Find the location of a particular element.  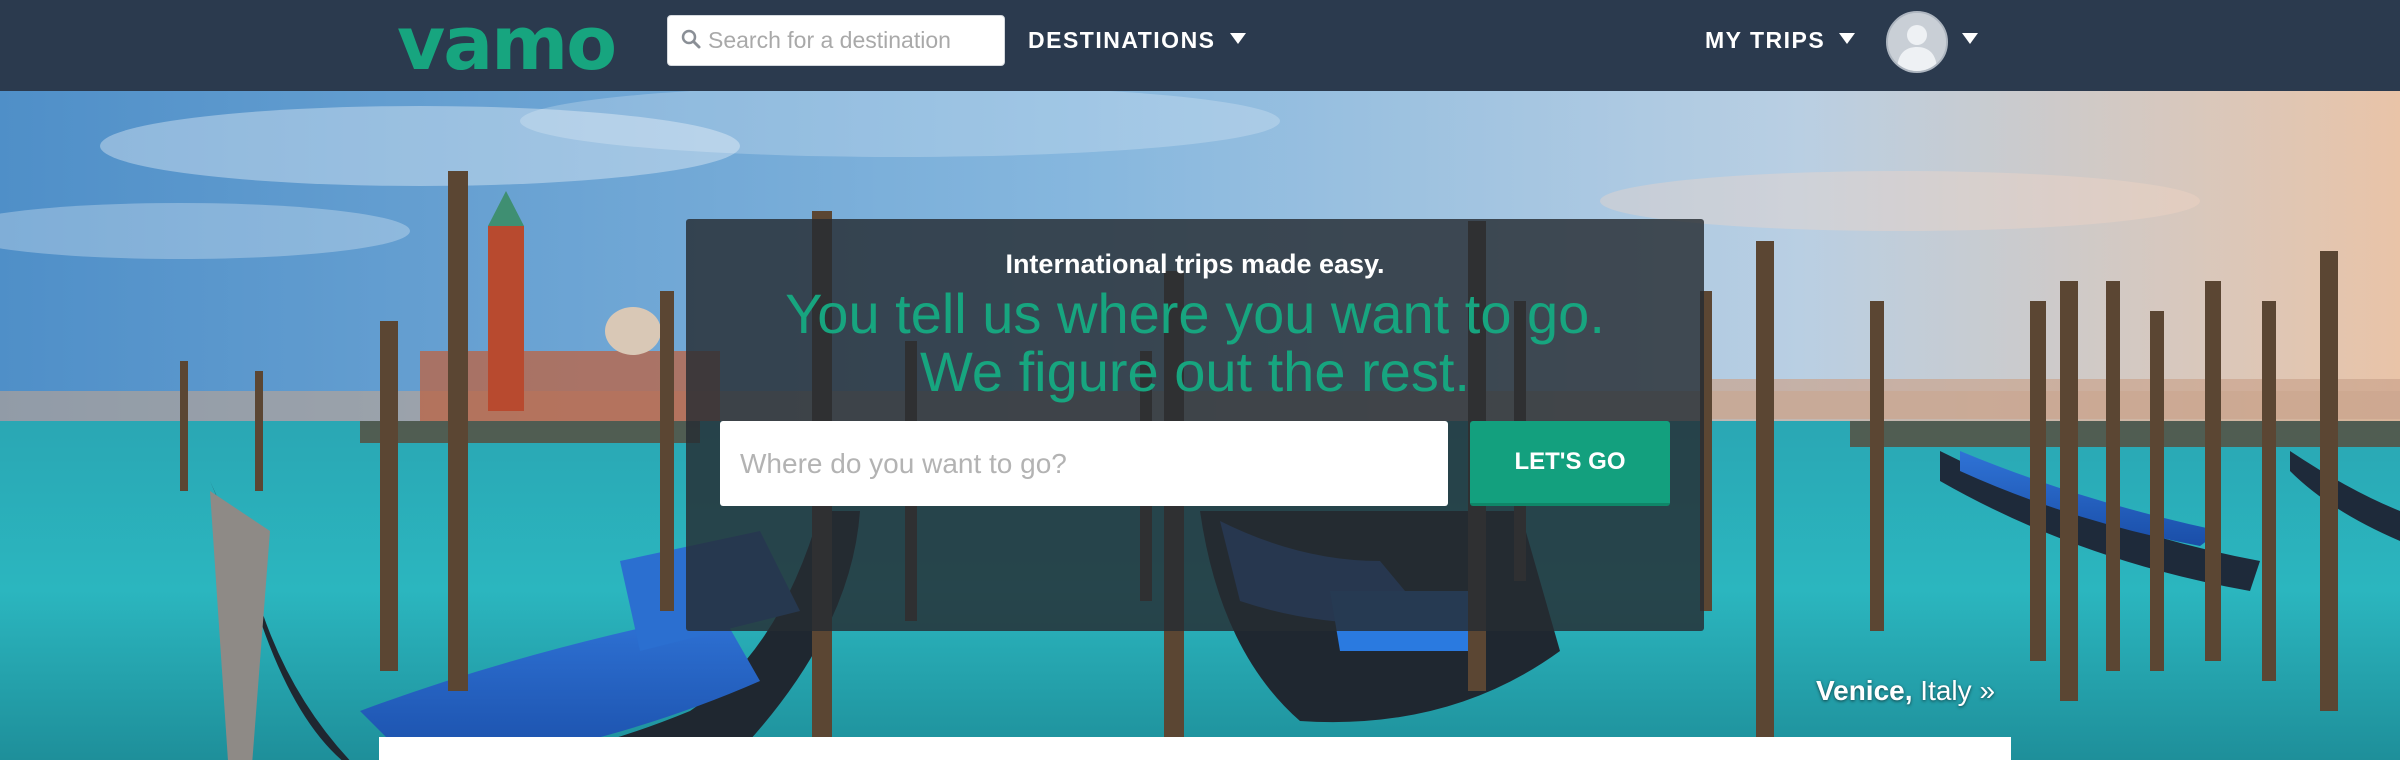

location-arrow-icon: » is located at coordinates (1987, 690).